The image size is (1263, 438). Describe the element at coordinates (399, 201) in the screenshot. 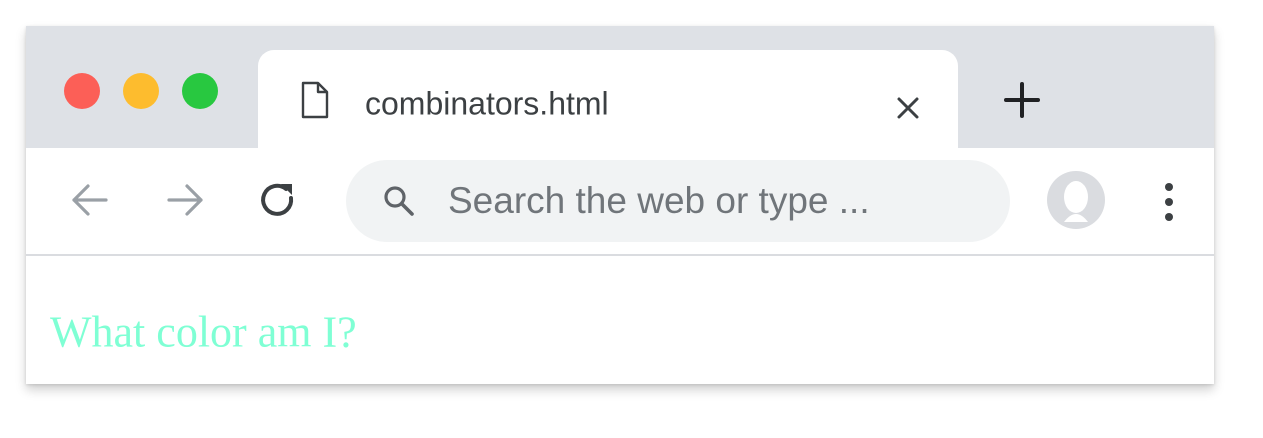

I see `search-icon` at that location.